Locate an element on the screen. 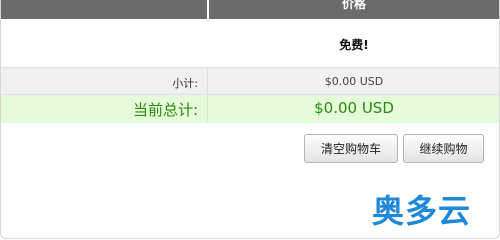 The height and width of the screenshot is (240, 500). subtotal-divider is located at coordinates (207, 81).